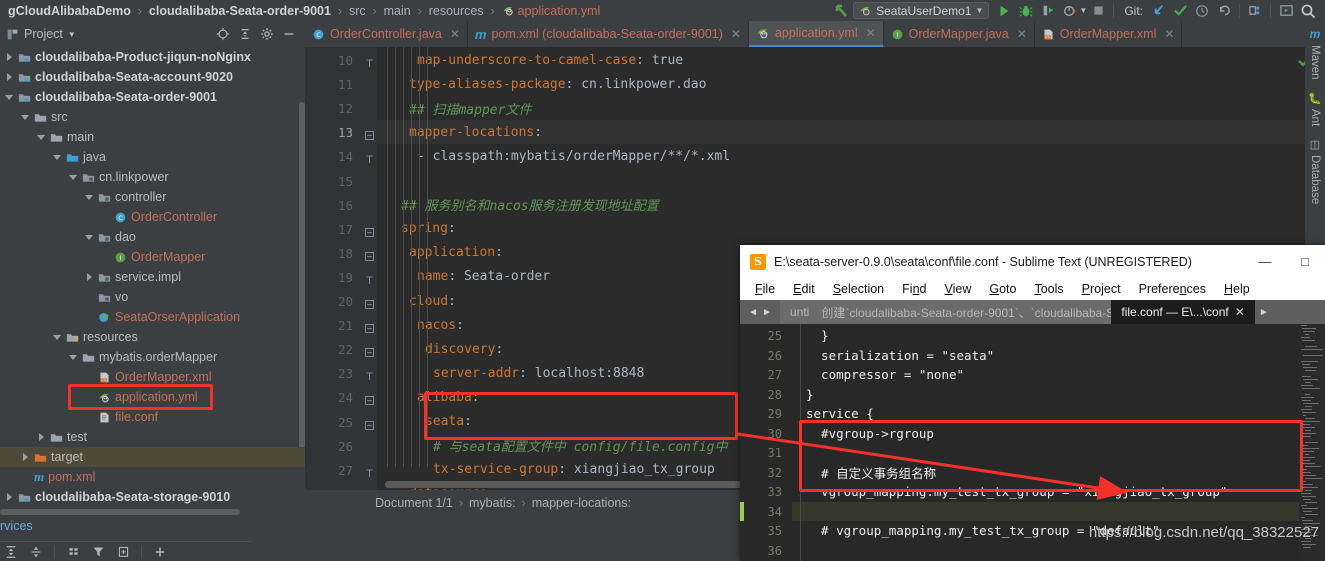 Image resolution: width=1325 pixels, height=561 pixels. Describe the element at coordinates (289, 34) in the screenshot. I see `hide-panel-icon` at that location.